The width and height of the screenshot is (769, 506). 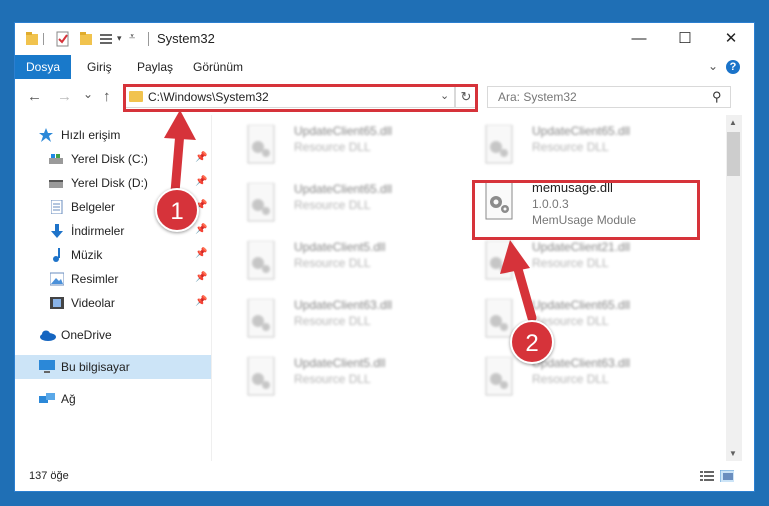 What do you see at coordinates (177, 210) in the screenshot?
I see `step-1-badge: 1` at bounding box center [177, 210].